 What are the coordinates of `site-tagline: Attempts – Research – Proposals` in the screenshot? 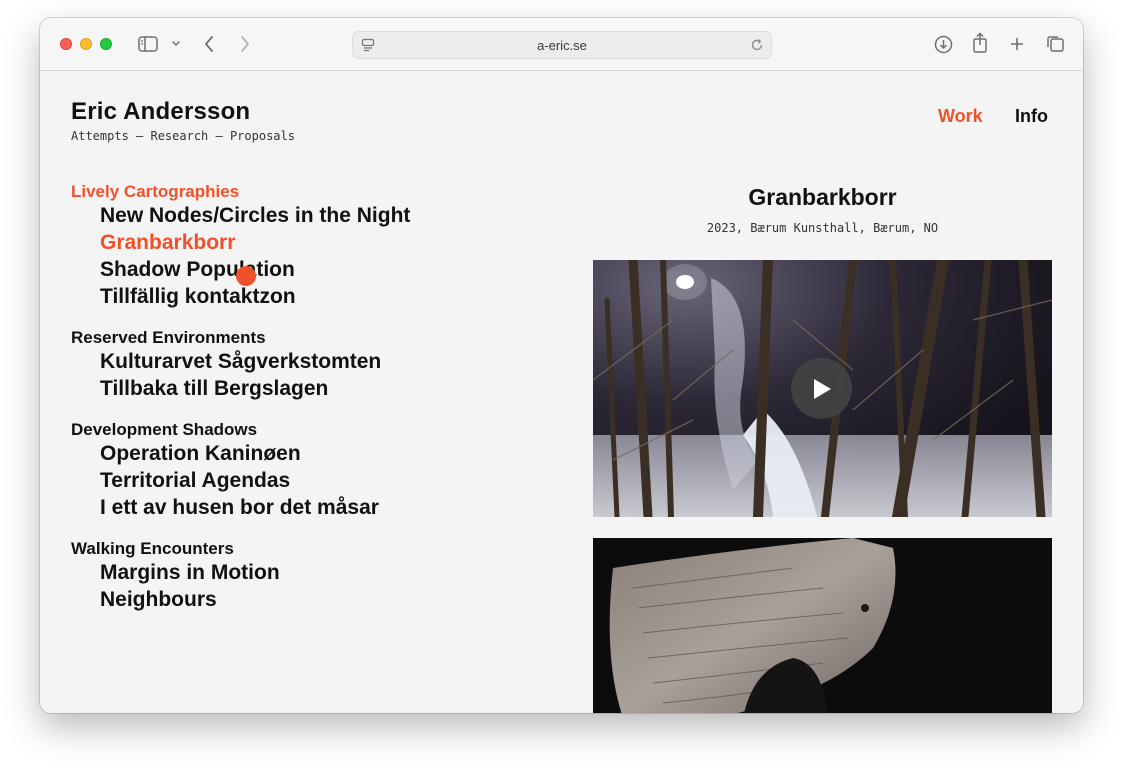 It's located at (183, 136).